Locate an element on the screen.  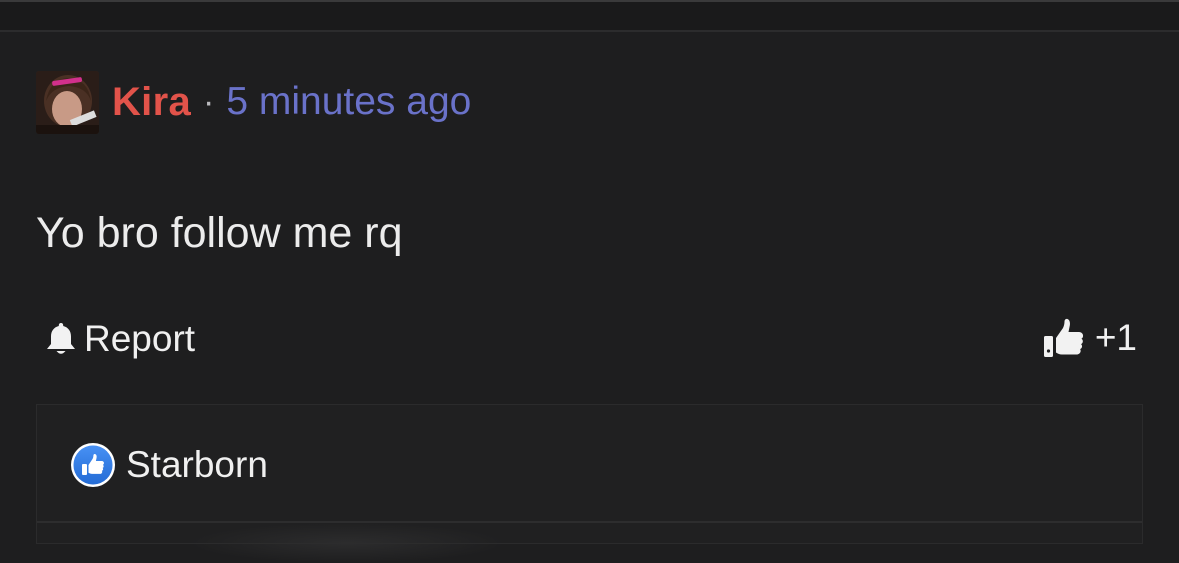
avatar is located at coordinates (67, 102).